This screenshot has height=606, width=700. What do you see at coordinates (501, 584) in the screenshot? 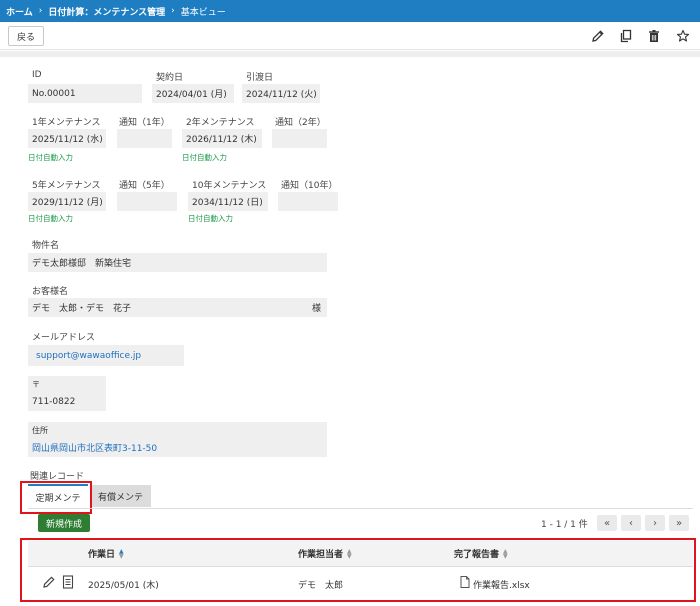
I see `row-report-link: 作業報告.xlsx` at bounding box center [501, 584].